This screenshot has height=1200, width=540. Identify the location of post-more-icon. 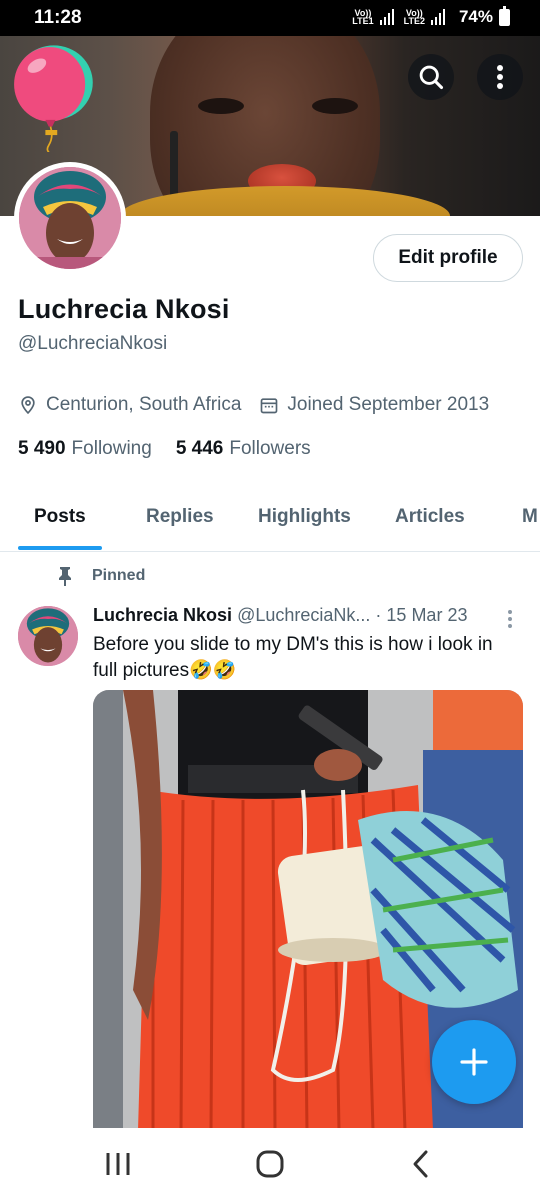
(510, 619).